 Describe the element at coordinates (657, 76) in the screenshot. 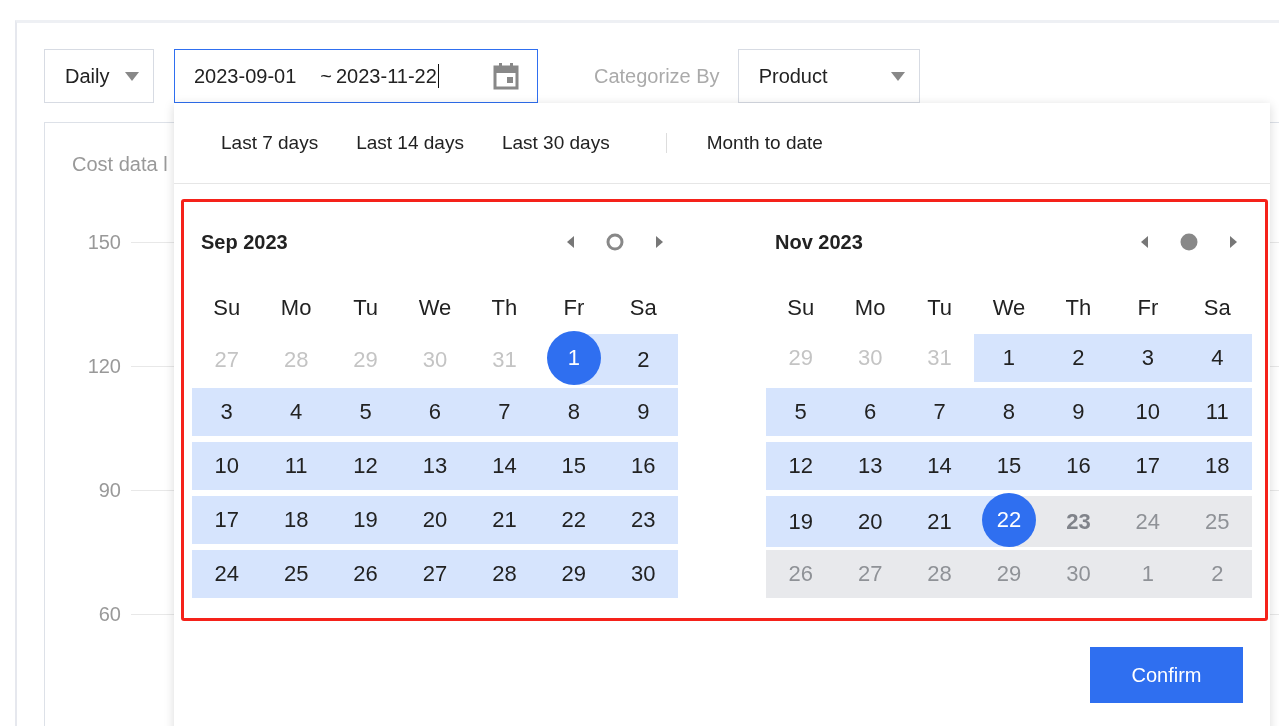

I see `categorize-label: Categorize By` at that location.